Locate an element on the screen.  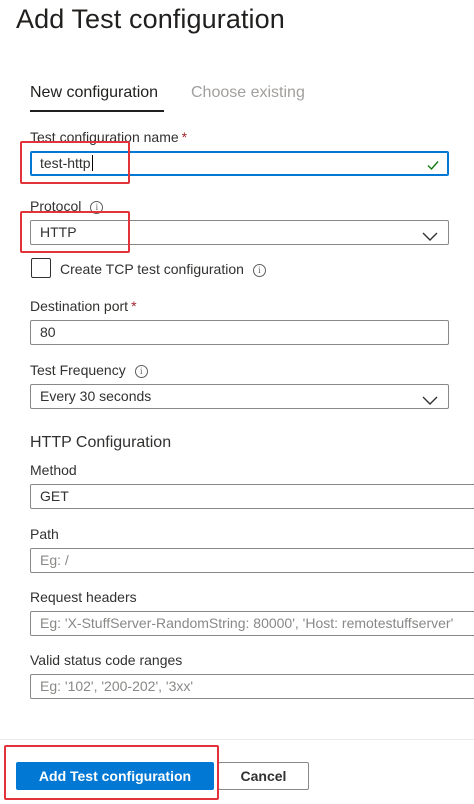
destination-port-value: 80 is located at coordinates (48, 332).